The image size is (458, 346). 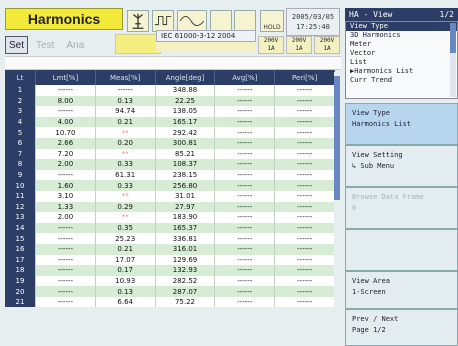 I want to click on softkey-view-type-value: Harmonics List, so click(x=382, y=124).